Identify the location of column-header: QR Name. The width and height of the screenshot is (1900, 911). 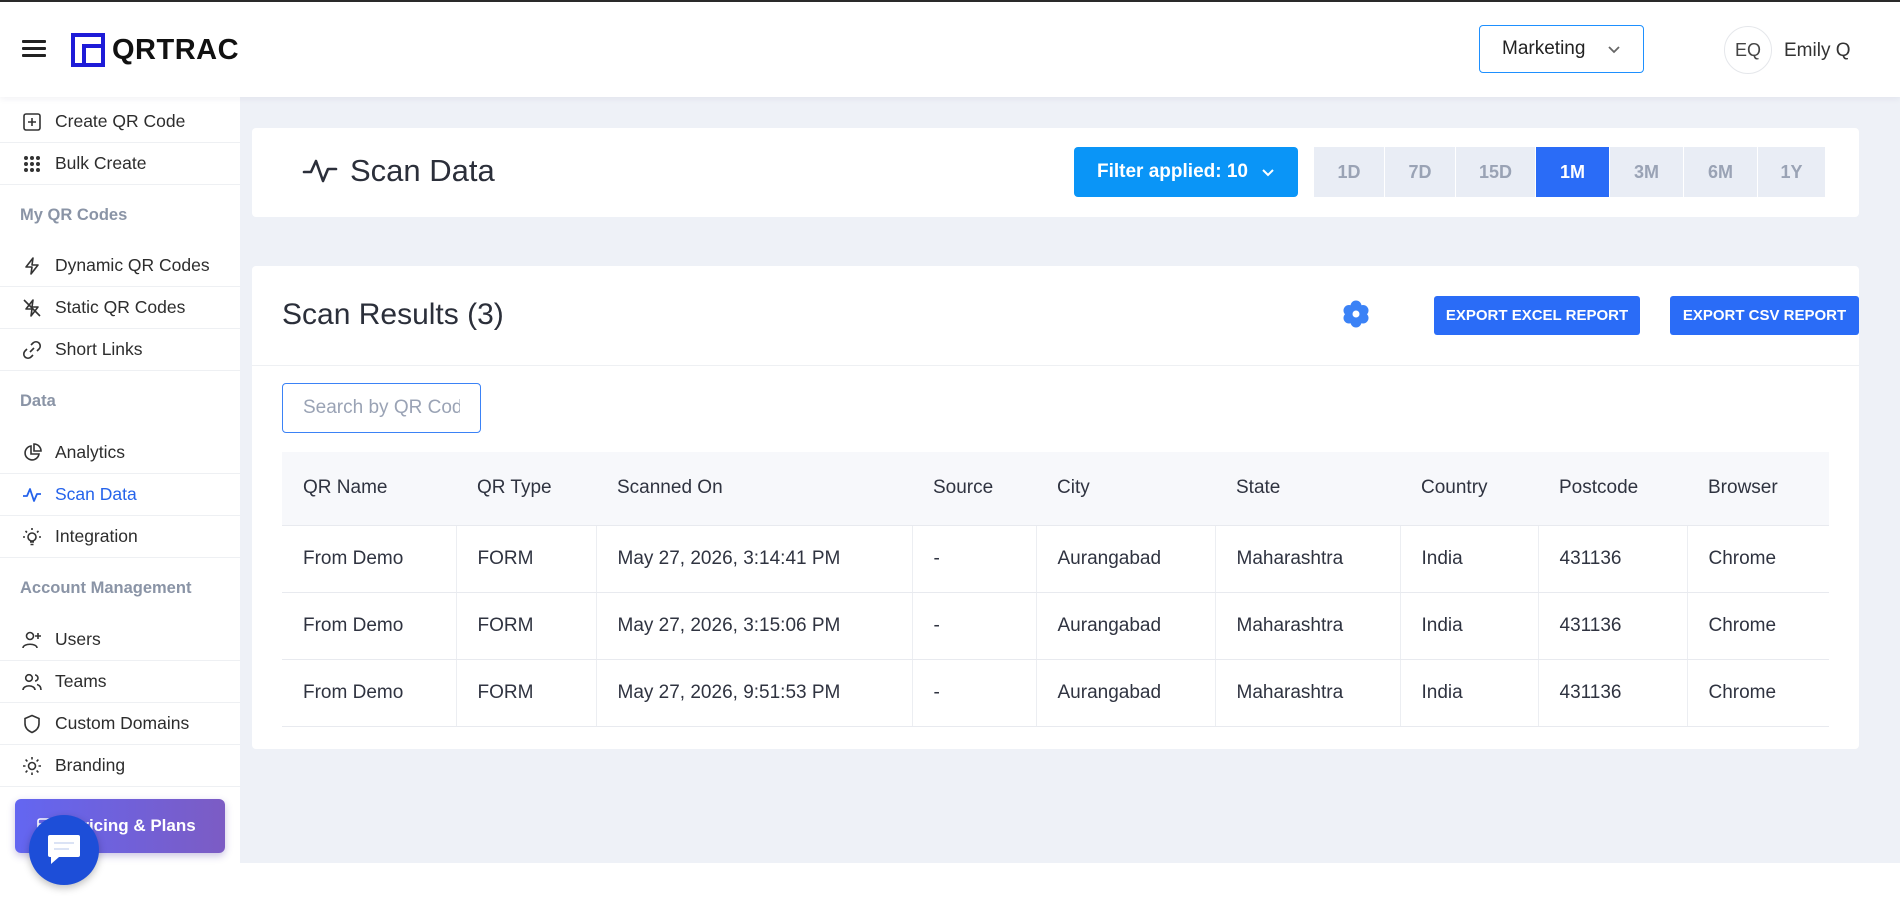
(369, 489).